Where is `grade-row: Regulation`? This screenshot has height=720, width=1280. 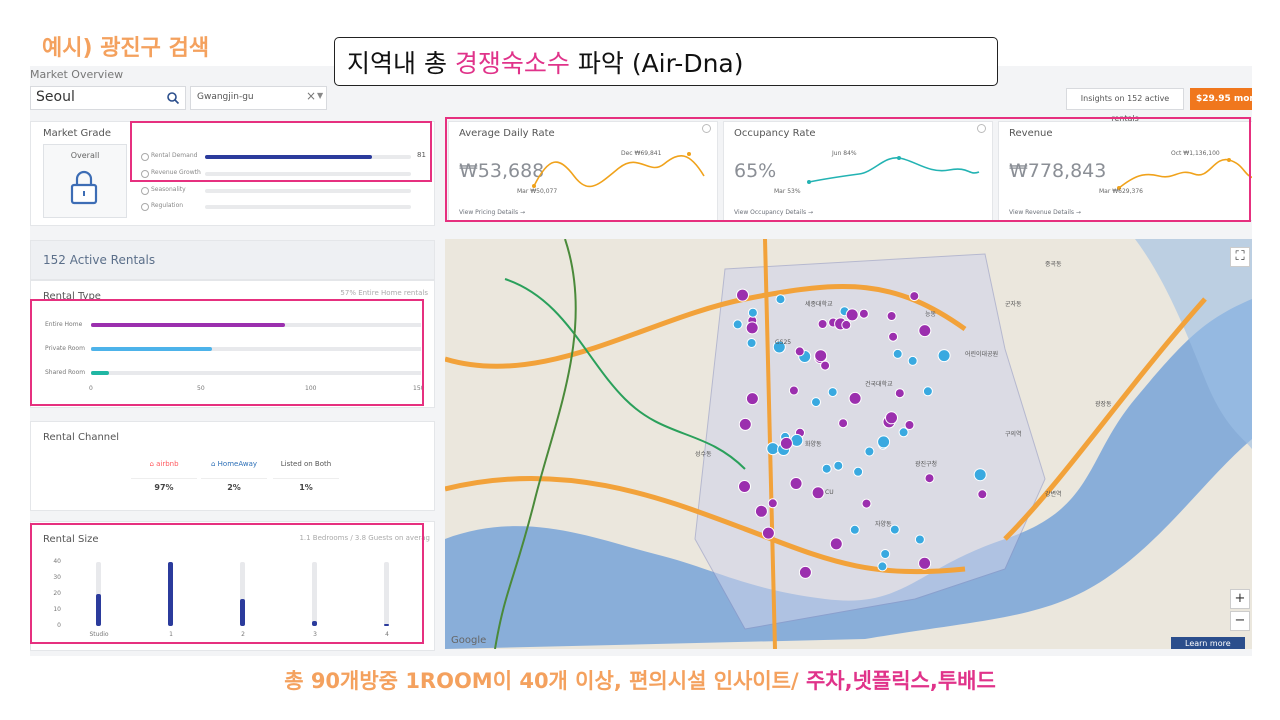 grade-row: Regulation is located at coordinates (281, 207).